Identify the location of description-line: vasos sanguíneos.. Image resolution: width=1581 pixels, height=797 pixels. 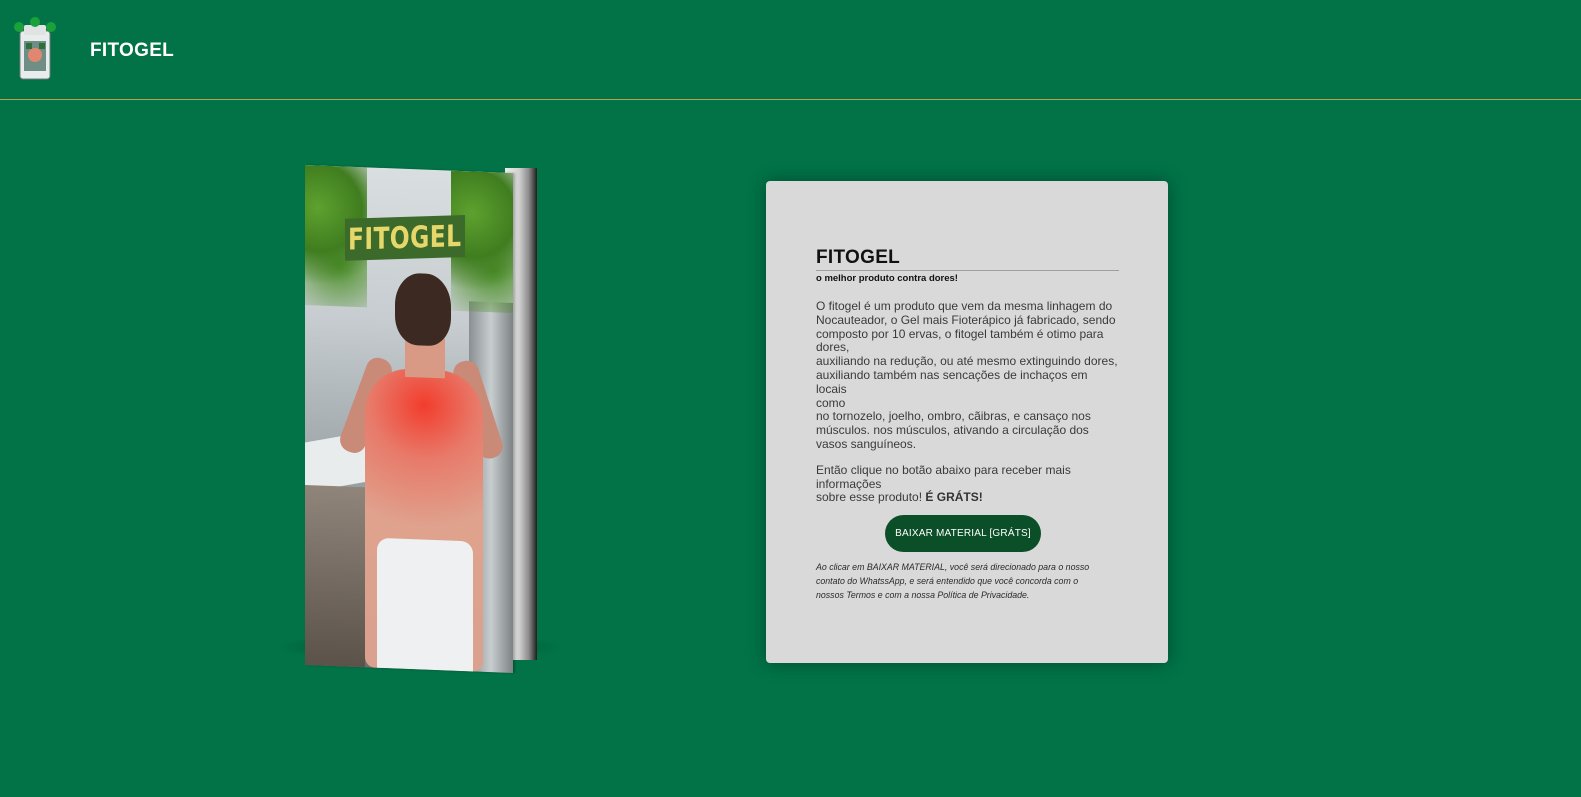
(866, 443).